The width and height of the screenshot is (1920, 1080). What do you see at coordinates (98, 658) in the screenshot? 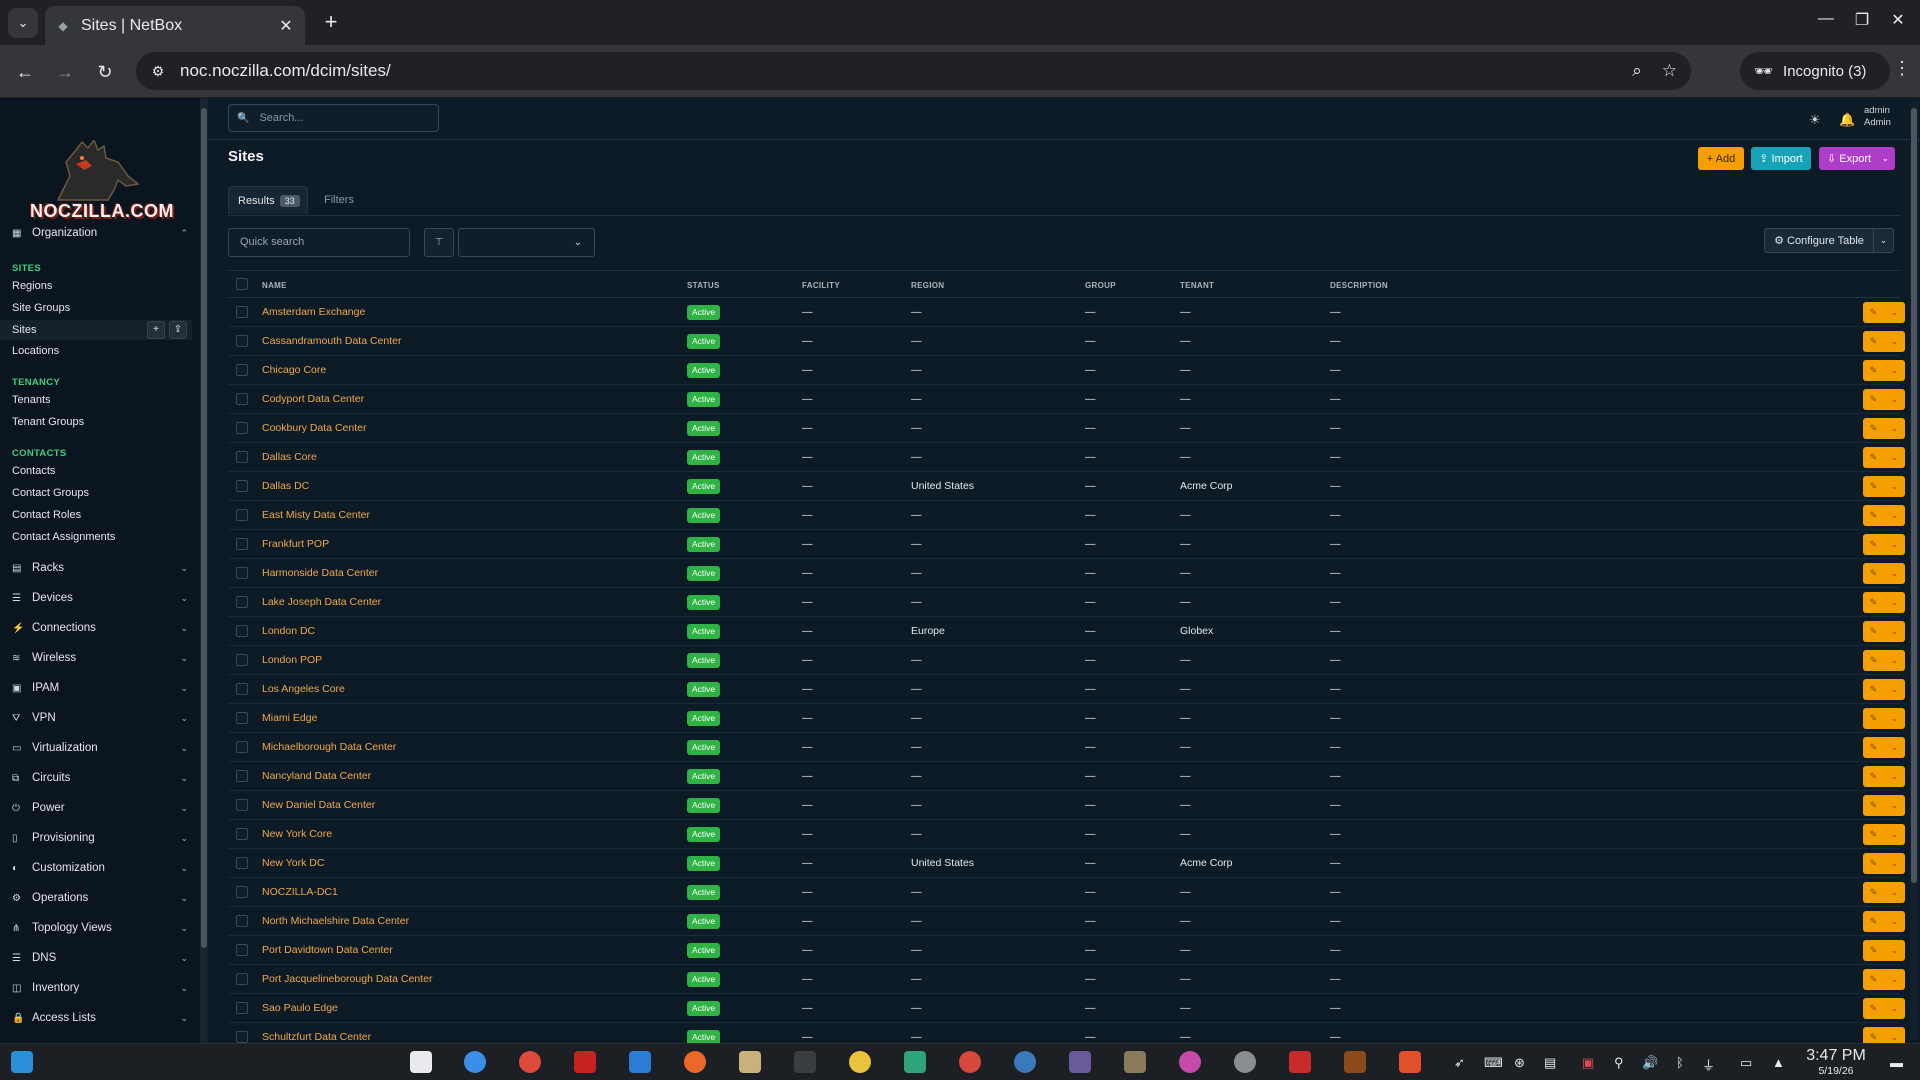
I see `menu-wireless: ≋ Wireless ⌄` at bounding box center [98, 658].